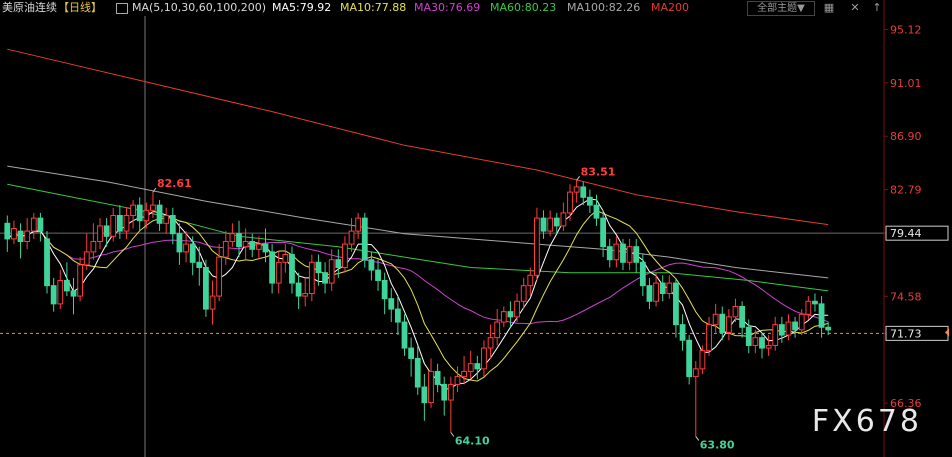  I want to click on ma30-value: MA30:76.69, so click(447, 7).